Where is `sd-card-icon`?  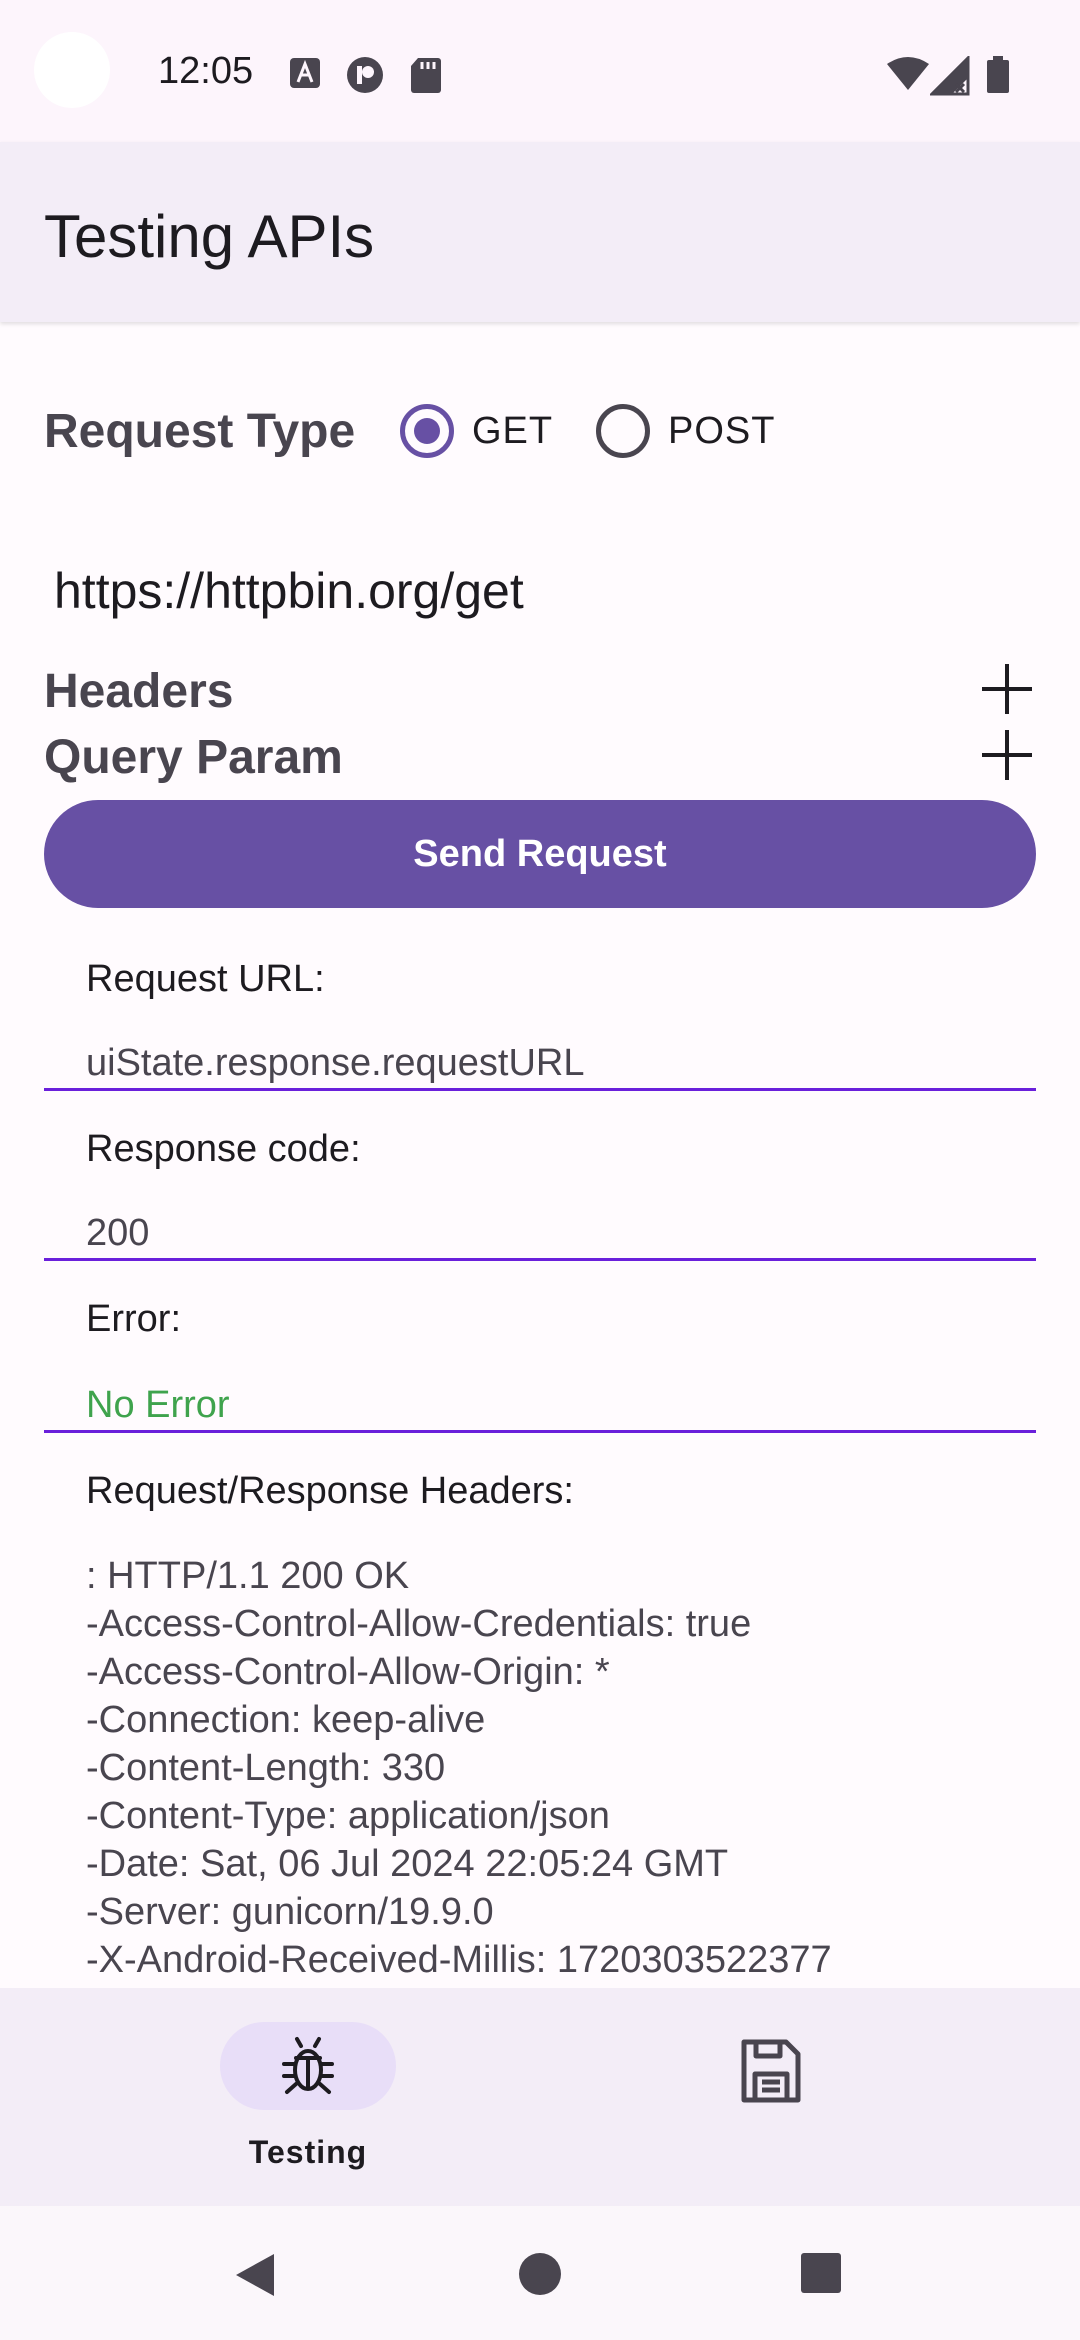 sd-card-icon is located at coordinates (426, 75).